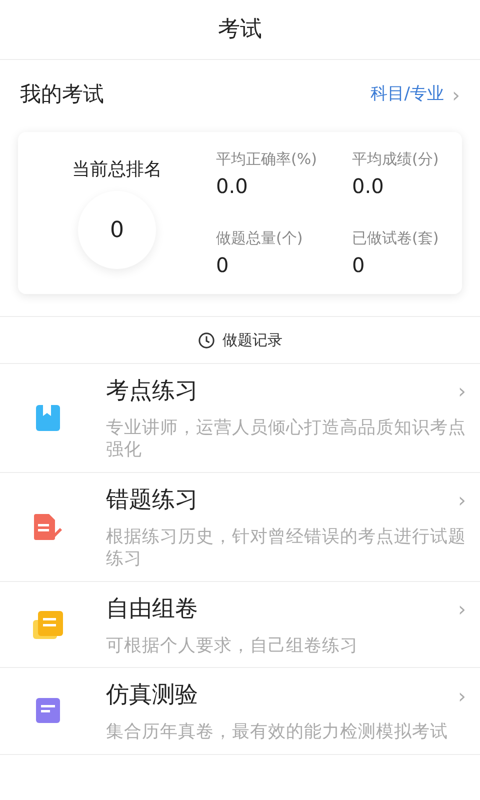 The height and width of the screenshot is (800, 480). What do you see at coordinates (240, 625) in the screenshot?
I see `practice-item: 自由组卷 › 可根据个人要求，自己组卷练习` at bounding box center [240, 625].